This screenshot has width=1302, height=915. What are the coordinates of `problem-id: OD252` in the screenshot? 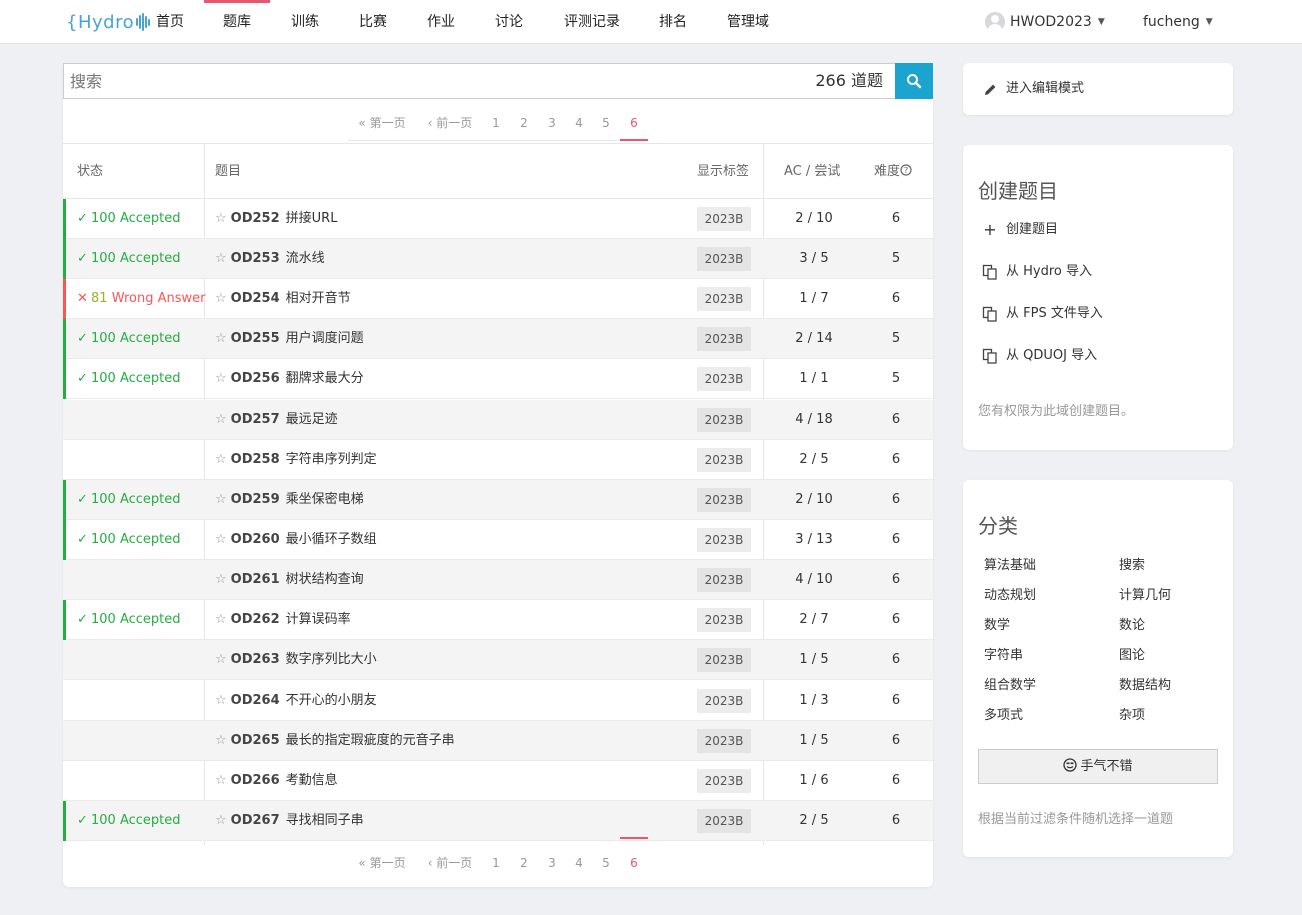 It's located at (255, 218).